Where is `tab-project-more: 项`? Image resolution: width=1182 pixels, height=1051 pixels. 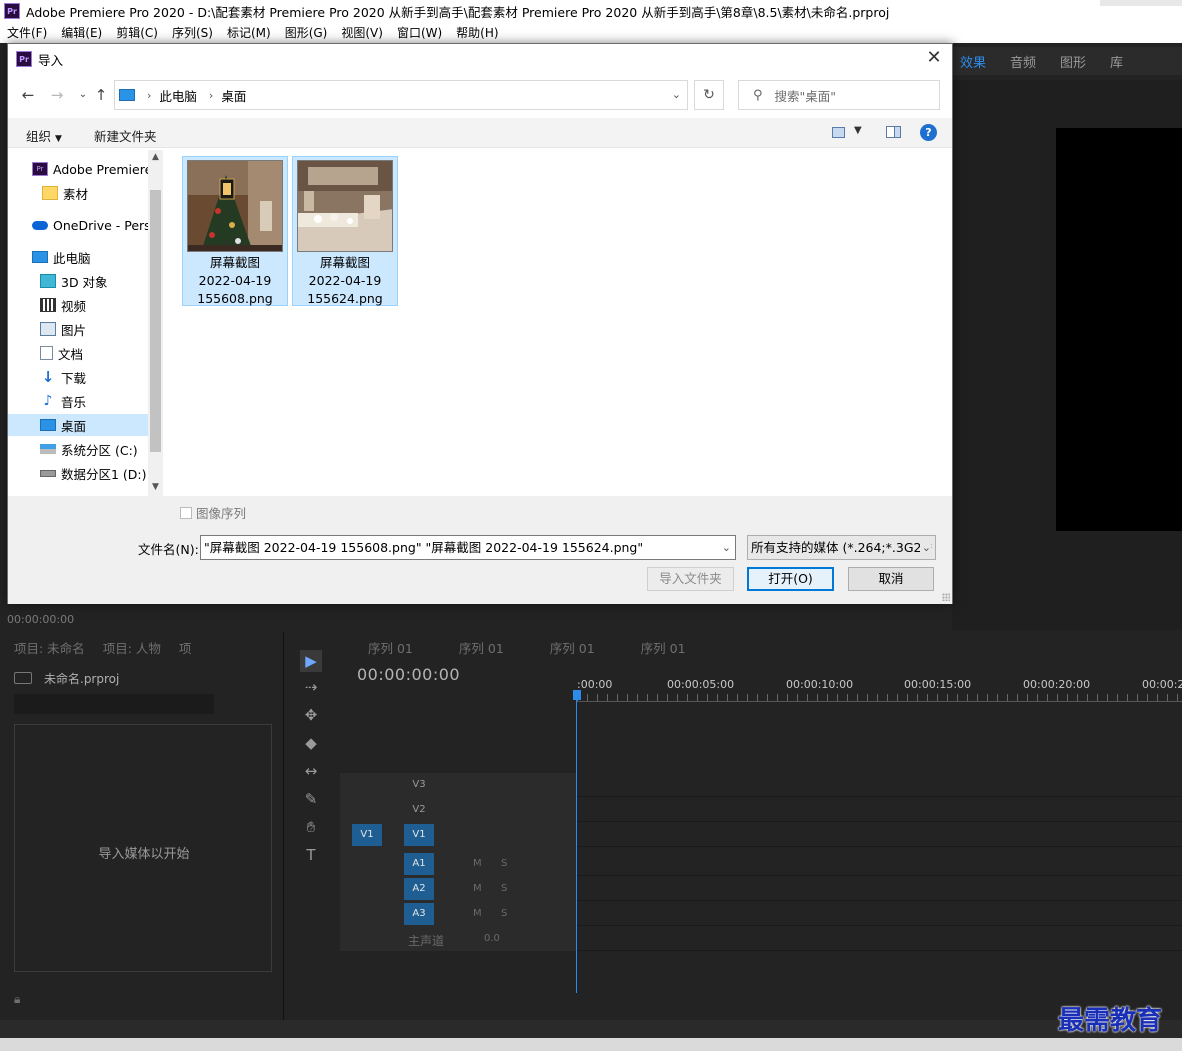
tab-project-more: 项 is located at coordinates (185, 647).